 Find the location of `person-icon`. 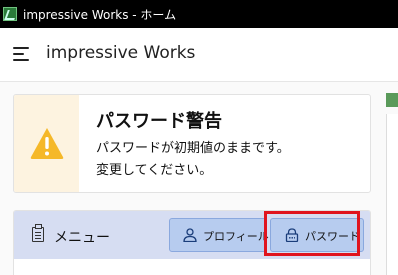

person-icon is located at coordinates (190, 235).